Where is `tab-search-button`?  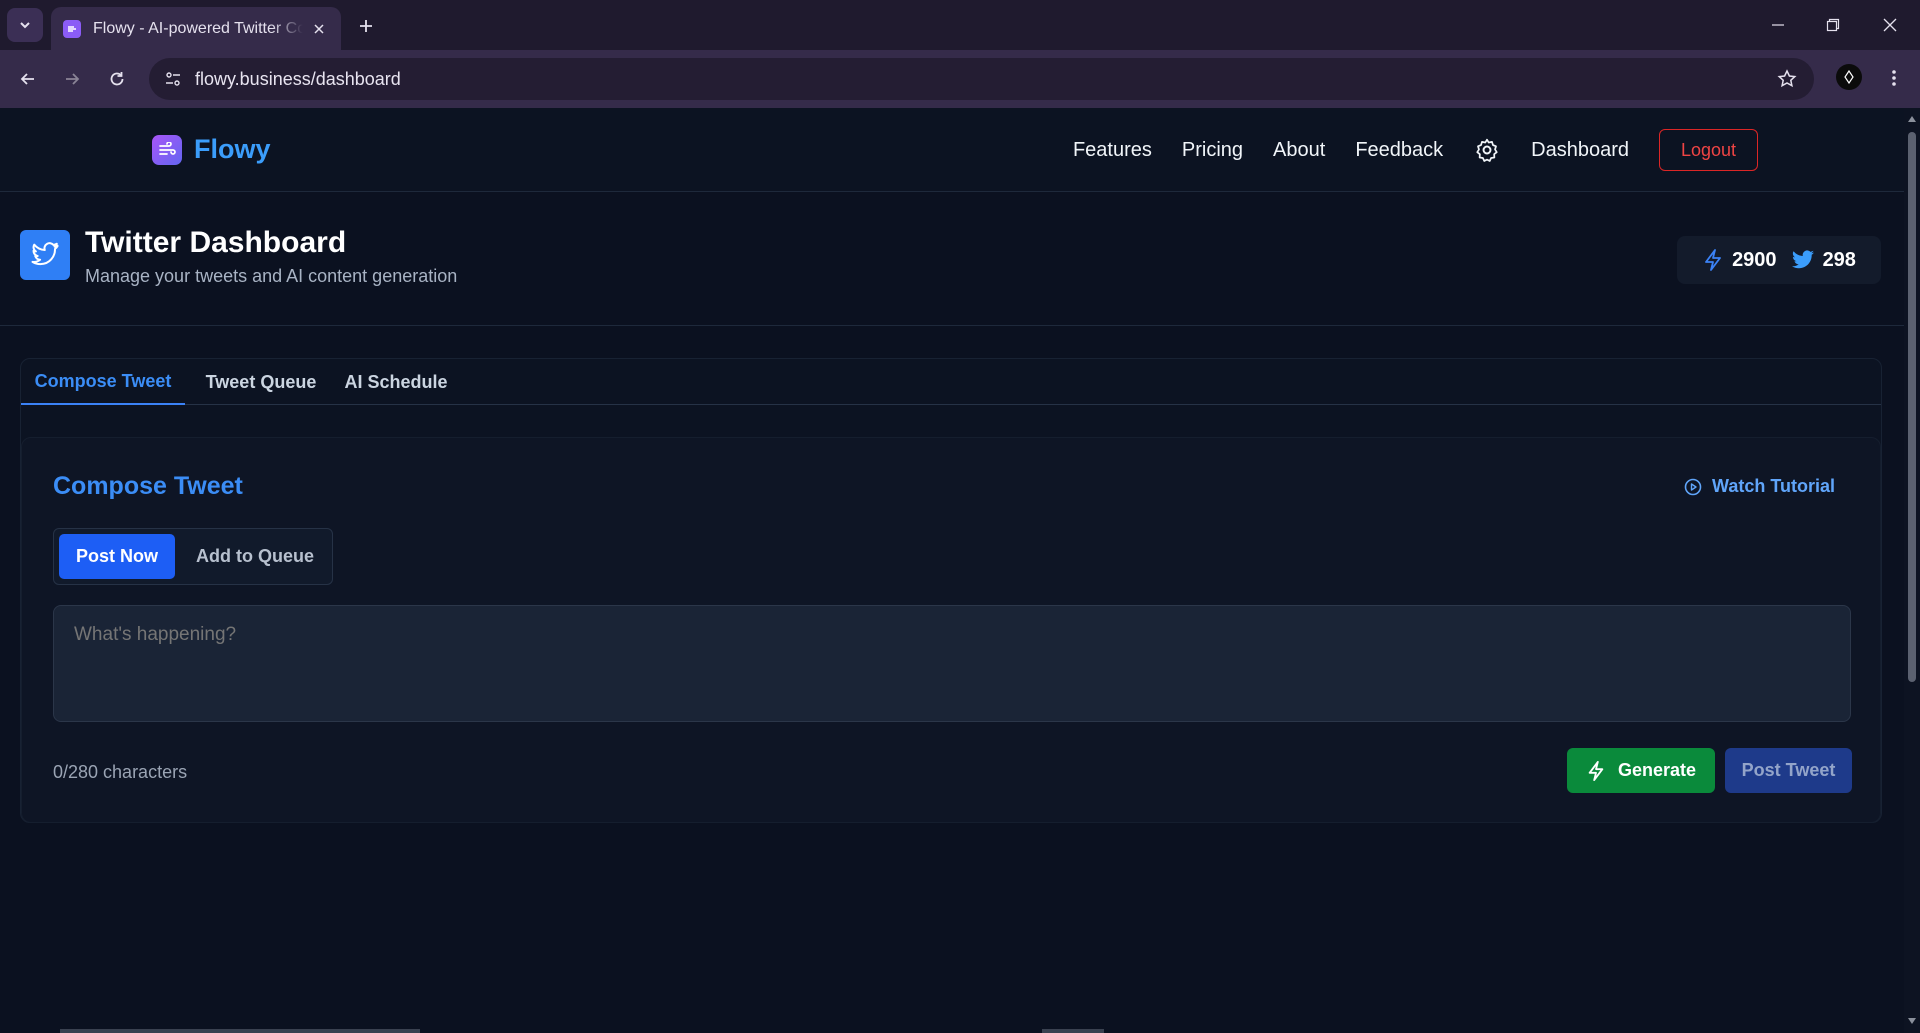 tab-search-button is located at coordinates (25, 25).